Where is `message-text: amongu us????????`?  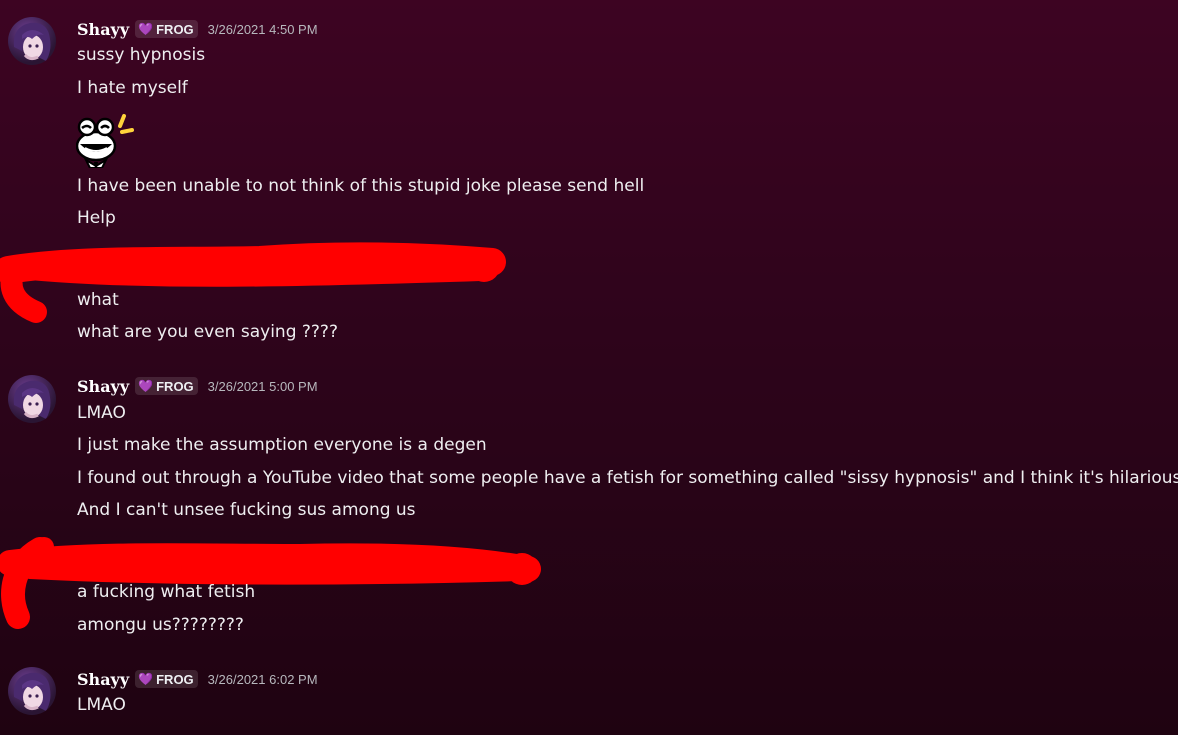
message-text: amongu us???????? is located at coordinates (160, 625).